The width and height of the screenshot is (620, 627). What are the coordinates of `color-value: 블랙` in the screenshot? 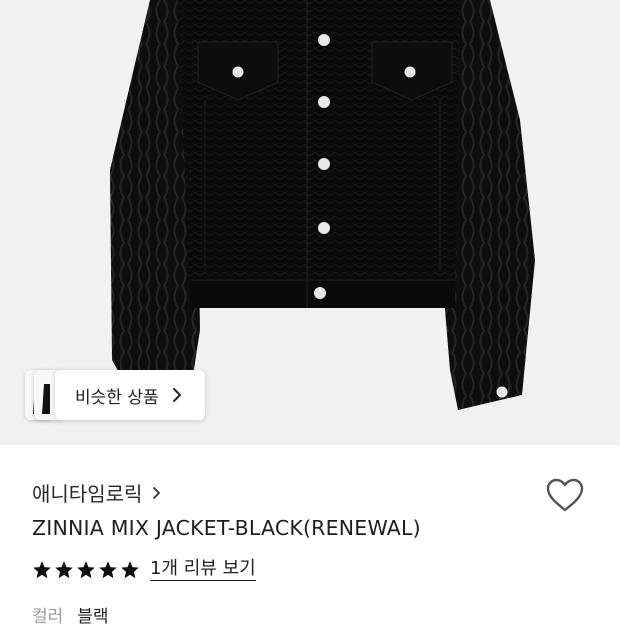 It's located at (93, 617).